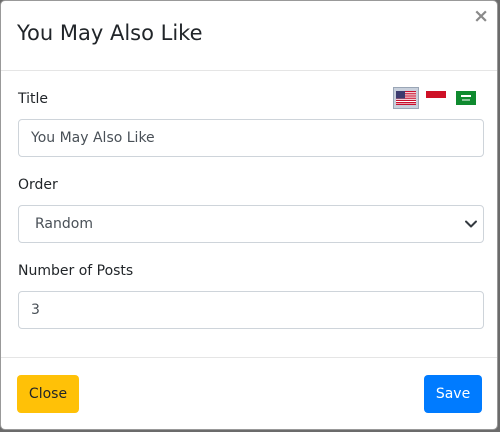 The image size is (500, 432). Describe the element at coordinates (453, 394) in the screenshot. I see `save-button: Save` at that location.